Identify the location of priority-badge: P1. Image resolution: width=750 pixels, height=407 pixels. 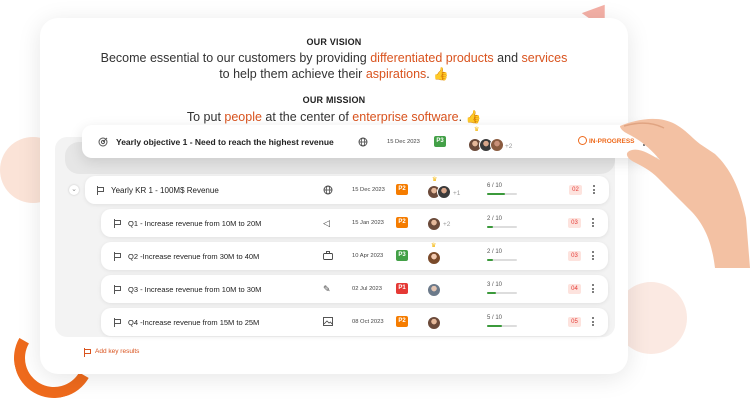
(402, 288).